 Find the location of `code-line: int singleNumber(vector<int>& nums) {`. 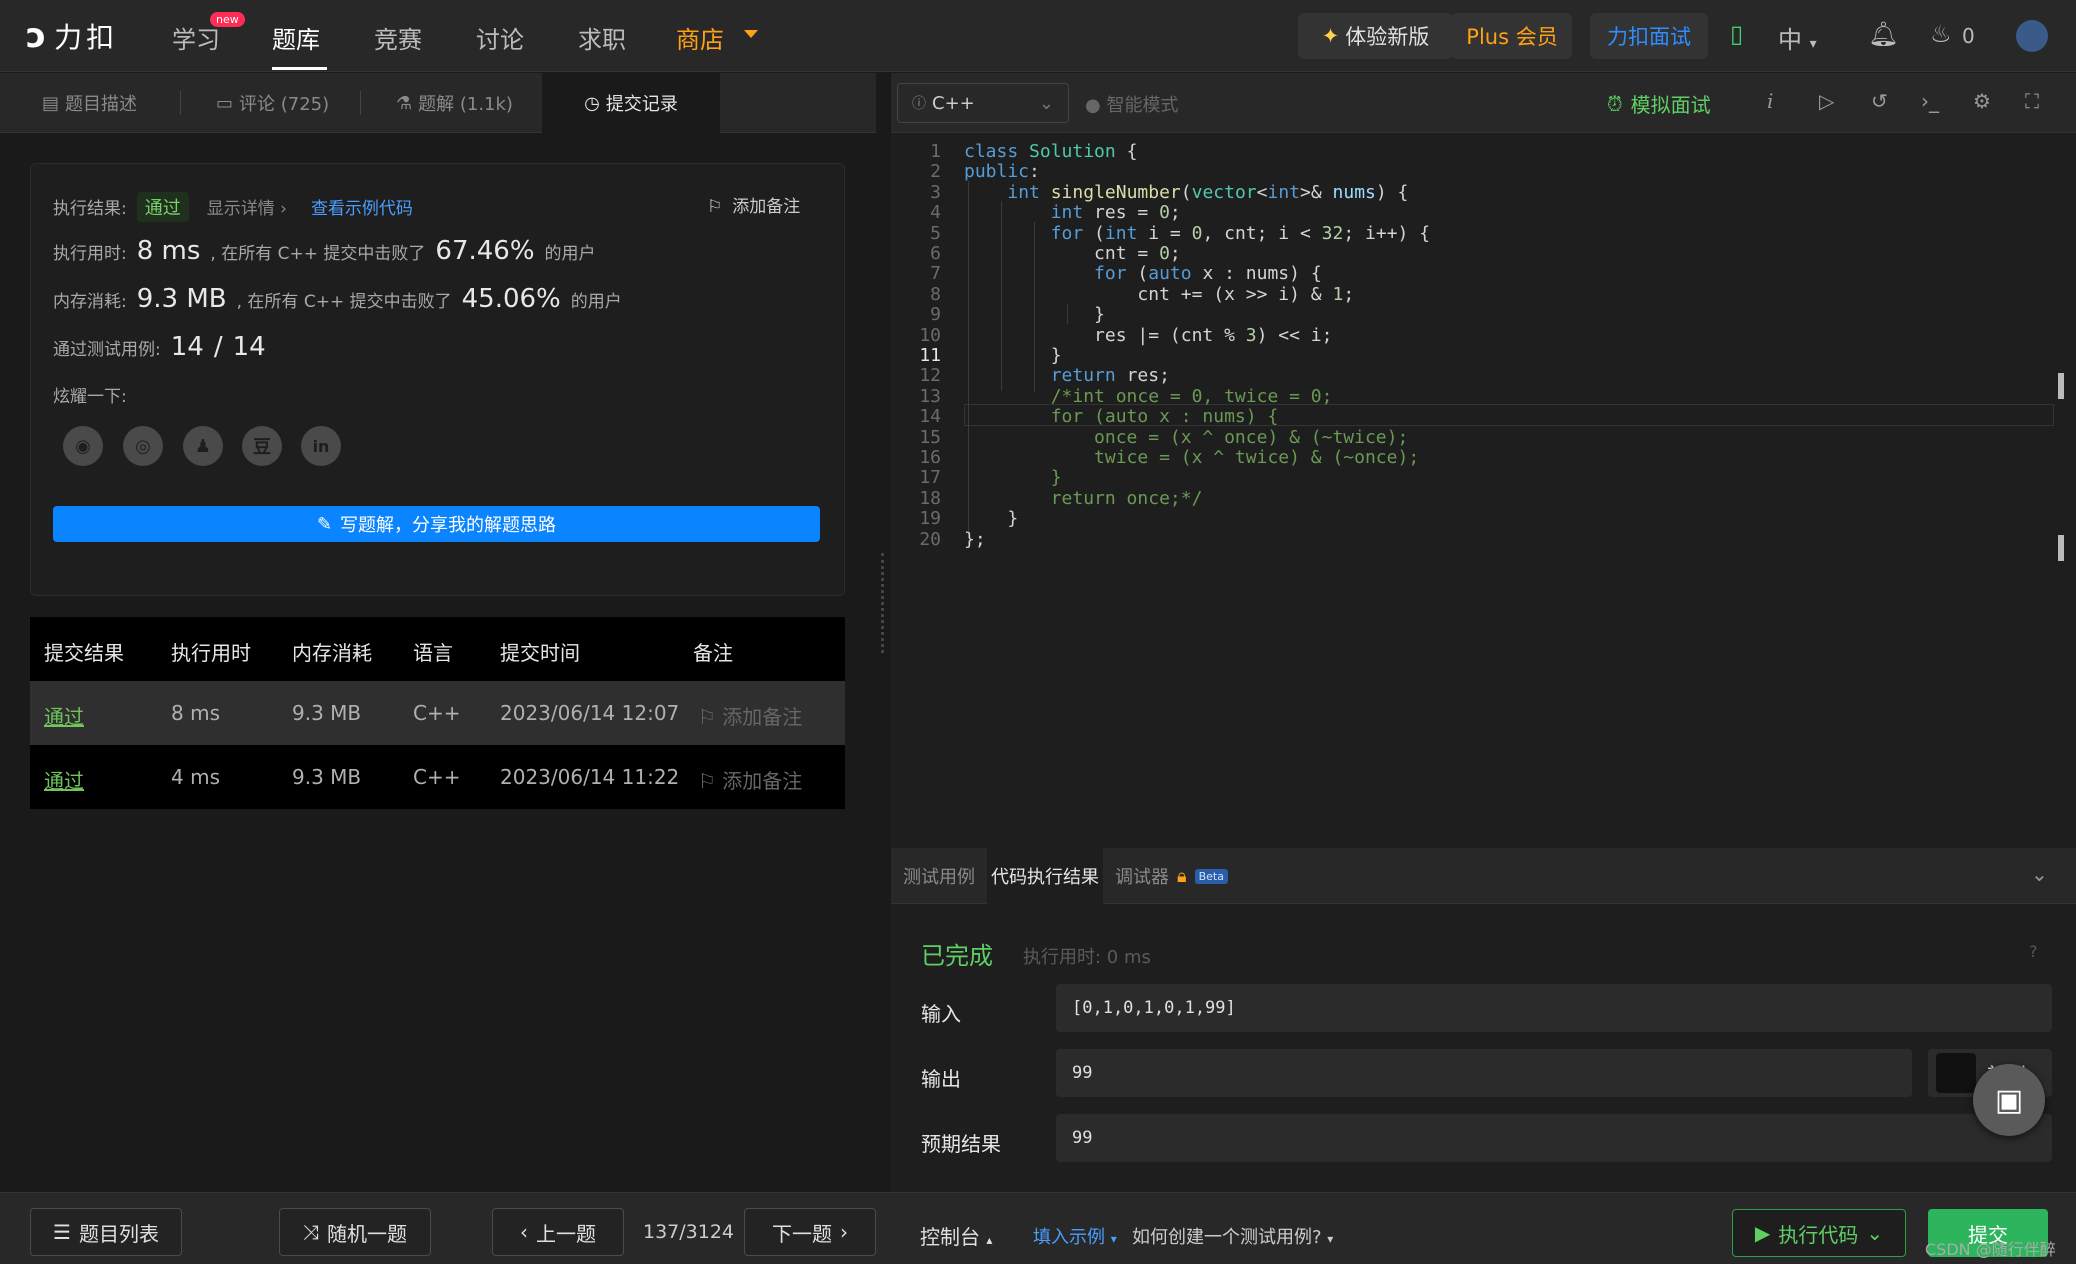

code-line: int singleNumber(vector<int>& nums) { is located at coordinates (1186, 192).